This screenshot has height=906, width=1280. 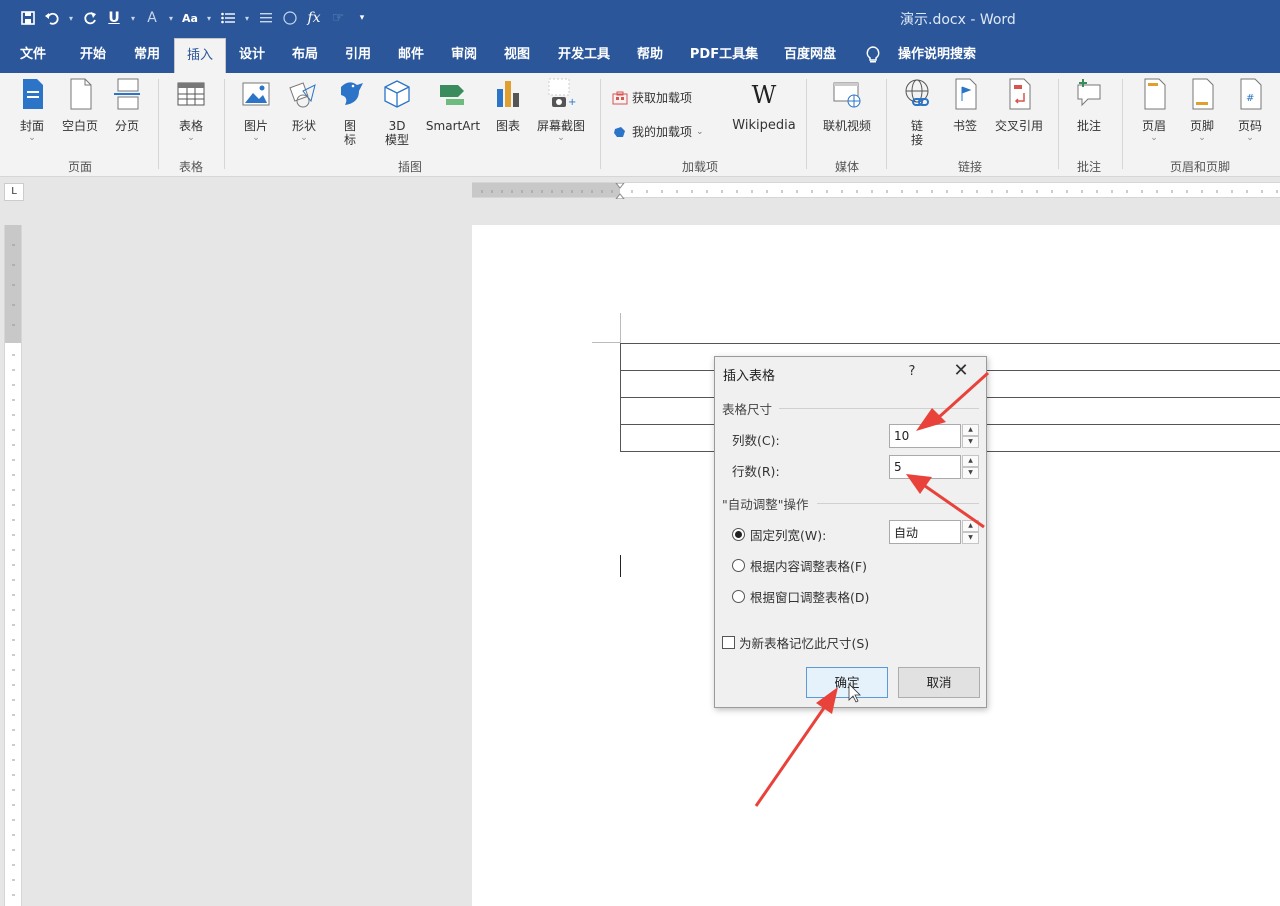 I want to click on ok-button: 确定, so click(x=847, y=682).